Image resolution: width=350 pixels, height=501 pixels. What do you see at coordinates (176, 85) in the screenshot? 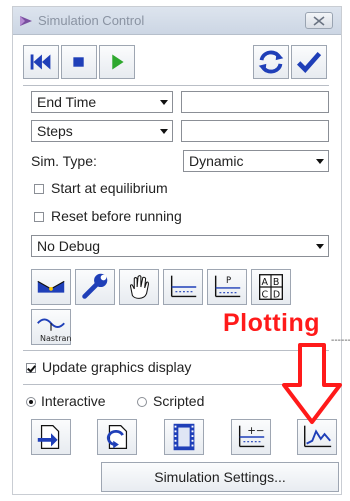
I see `divider` at bounding box center [176, 85].